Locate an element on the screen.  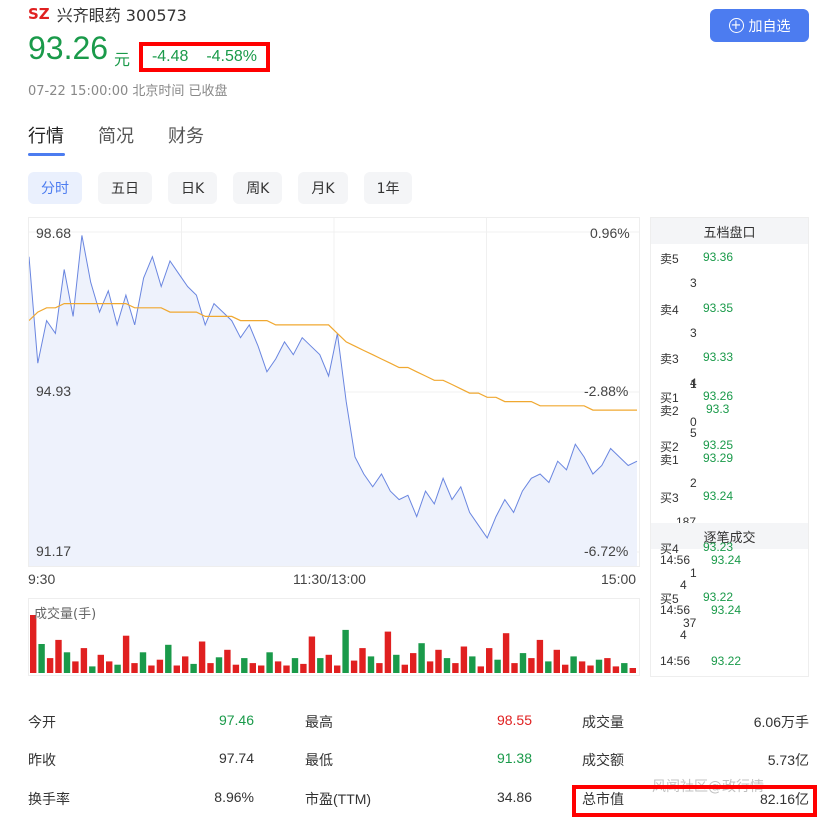
price-unit: 元 is located at coordinates (122, 59).